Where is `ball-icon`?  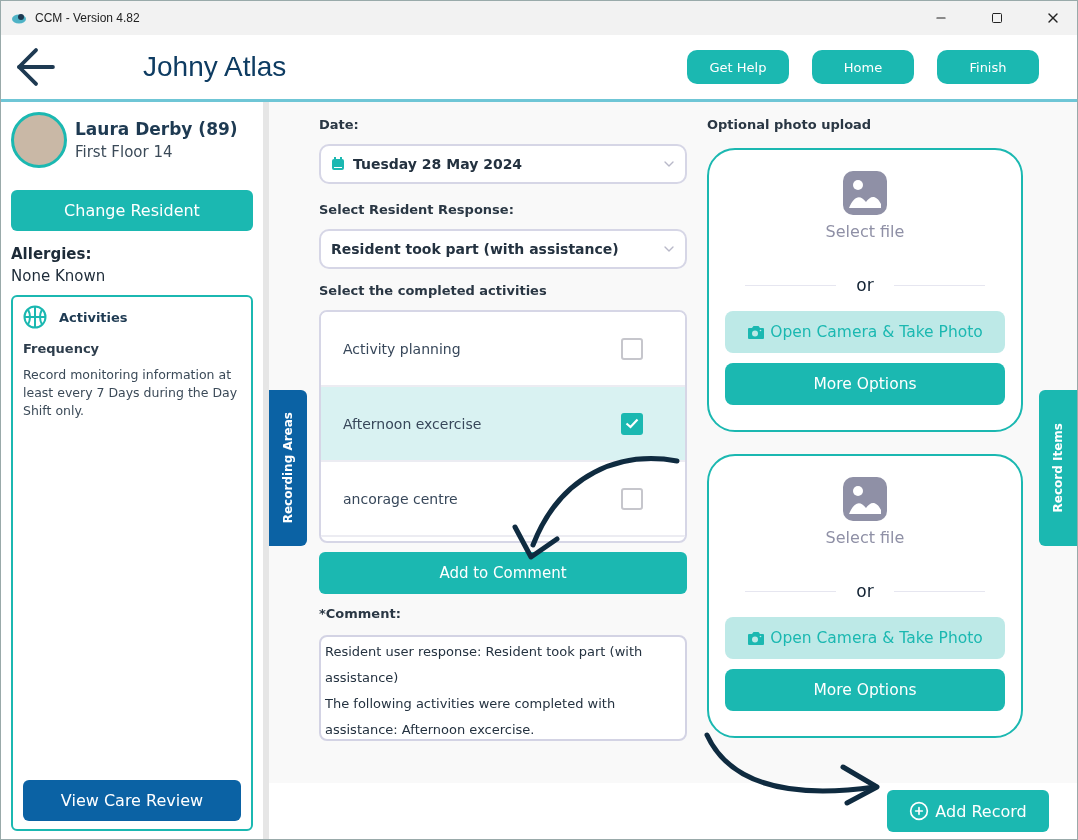 ball-icon is located at coordinates (35, 317).